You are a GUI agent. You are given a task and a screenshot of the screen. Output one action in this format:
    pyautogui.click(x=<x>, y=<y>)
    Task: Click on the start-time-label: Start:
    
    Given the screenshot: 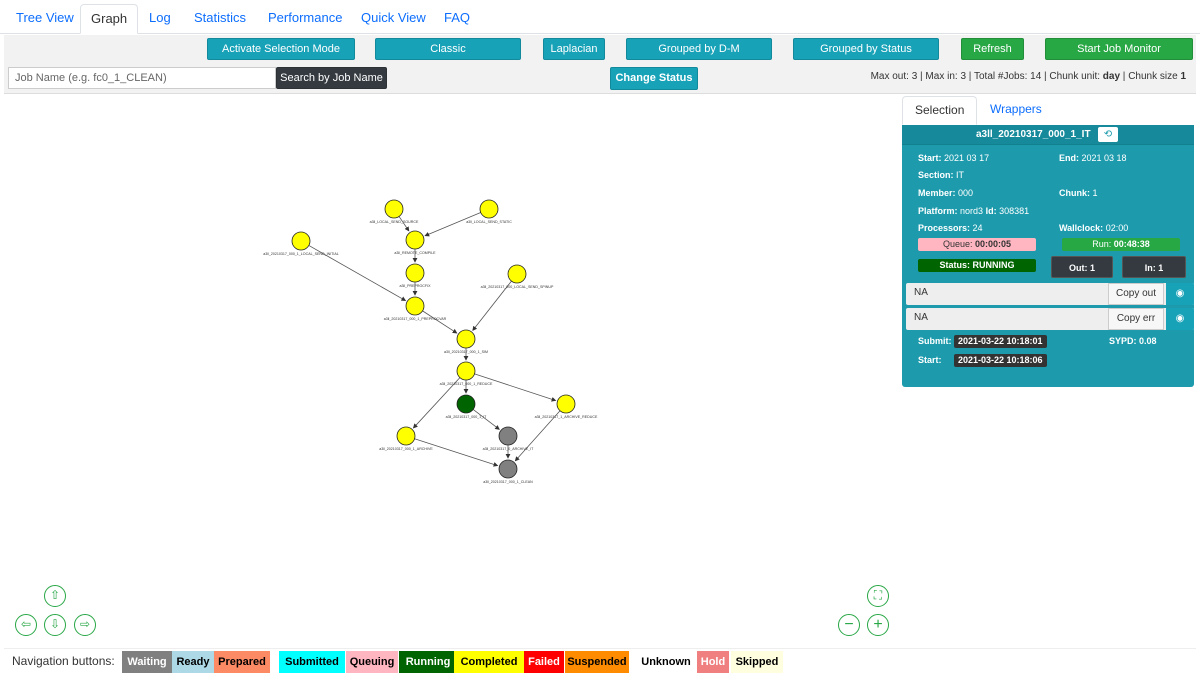 What is the action you would take?
    pyautogui.click(x=930, y=360)
    